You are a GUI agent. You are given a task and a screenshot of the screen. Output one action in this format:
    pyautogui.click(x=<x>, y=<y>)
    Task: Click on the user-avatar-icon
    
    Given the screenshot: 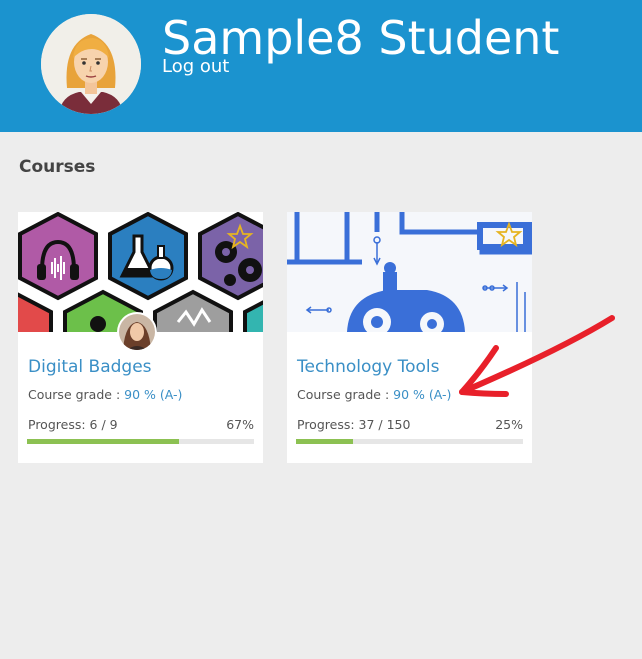 What is the action you would take?
    pyautogui.click(x=91, y=64)
    